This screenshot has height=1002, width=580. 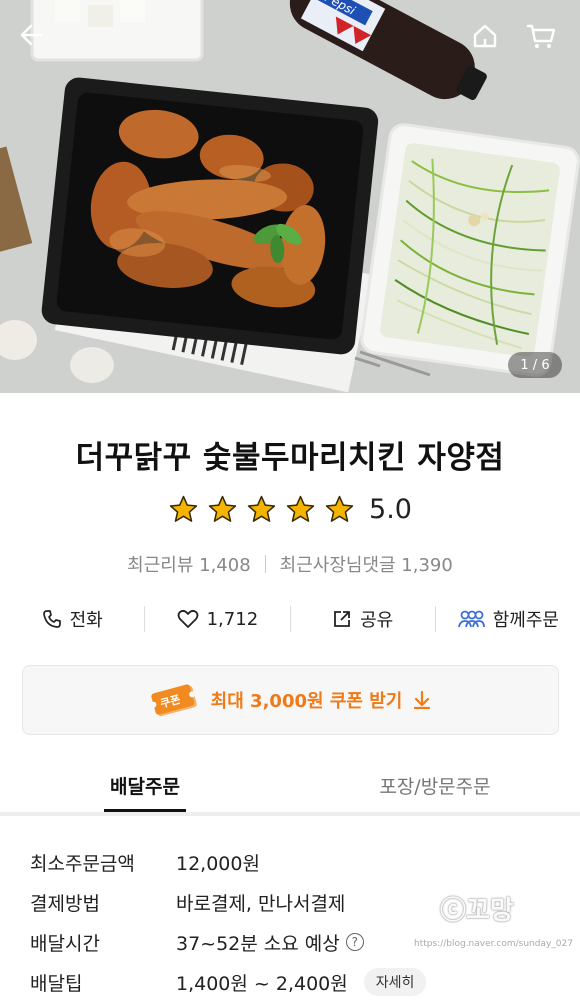 I want to click on store-name: 더꾸닭꾸 숯불두마리치킨 자양점, so click(x=290, y=458).